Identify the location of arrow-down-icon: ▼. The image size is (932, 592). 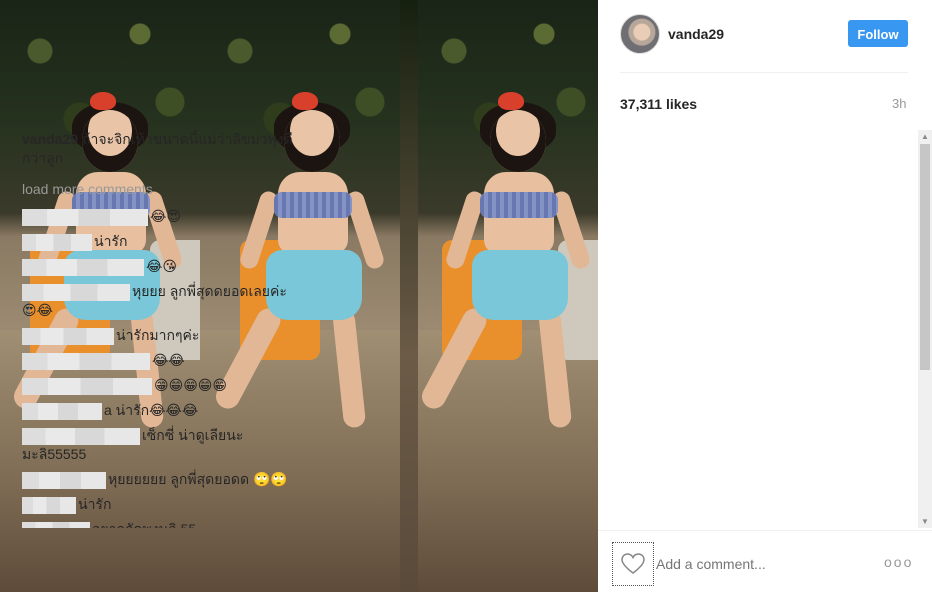
(925, 521).